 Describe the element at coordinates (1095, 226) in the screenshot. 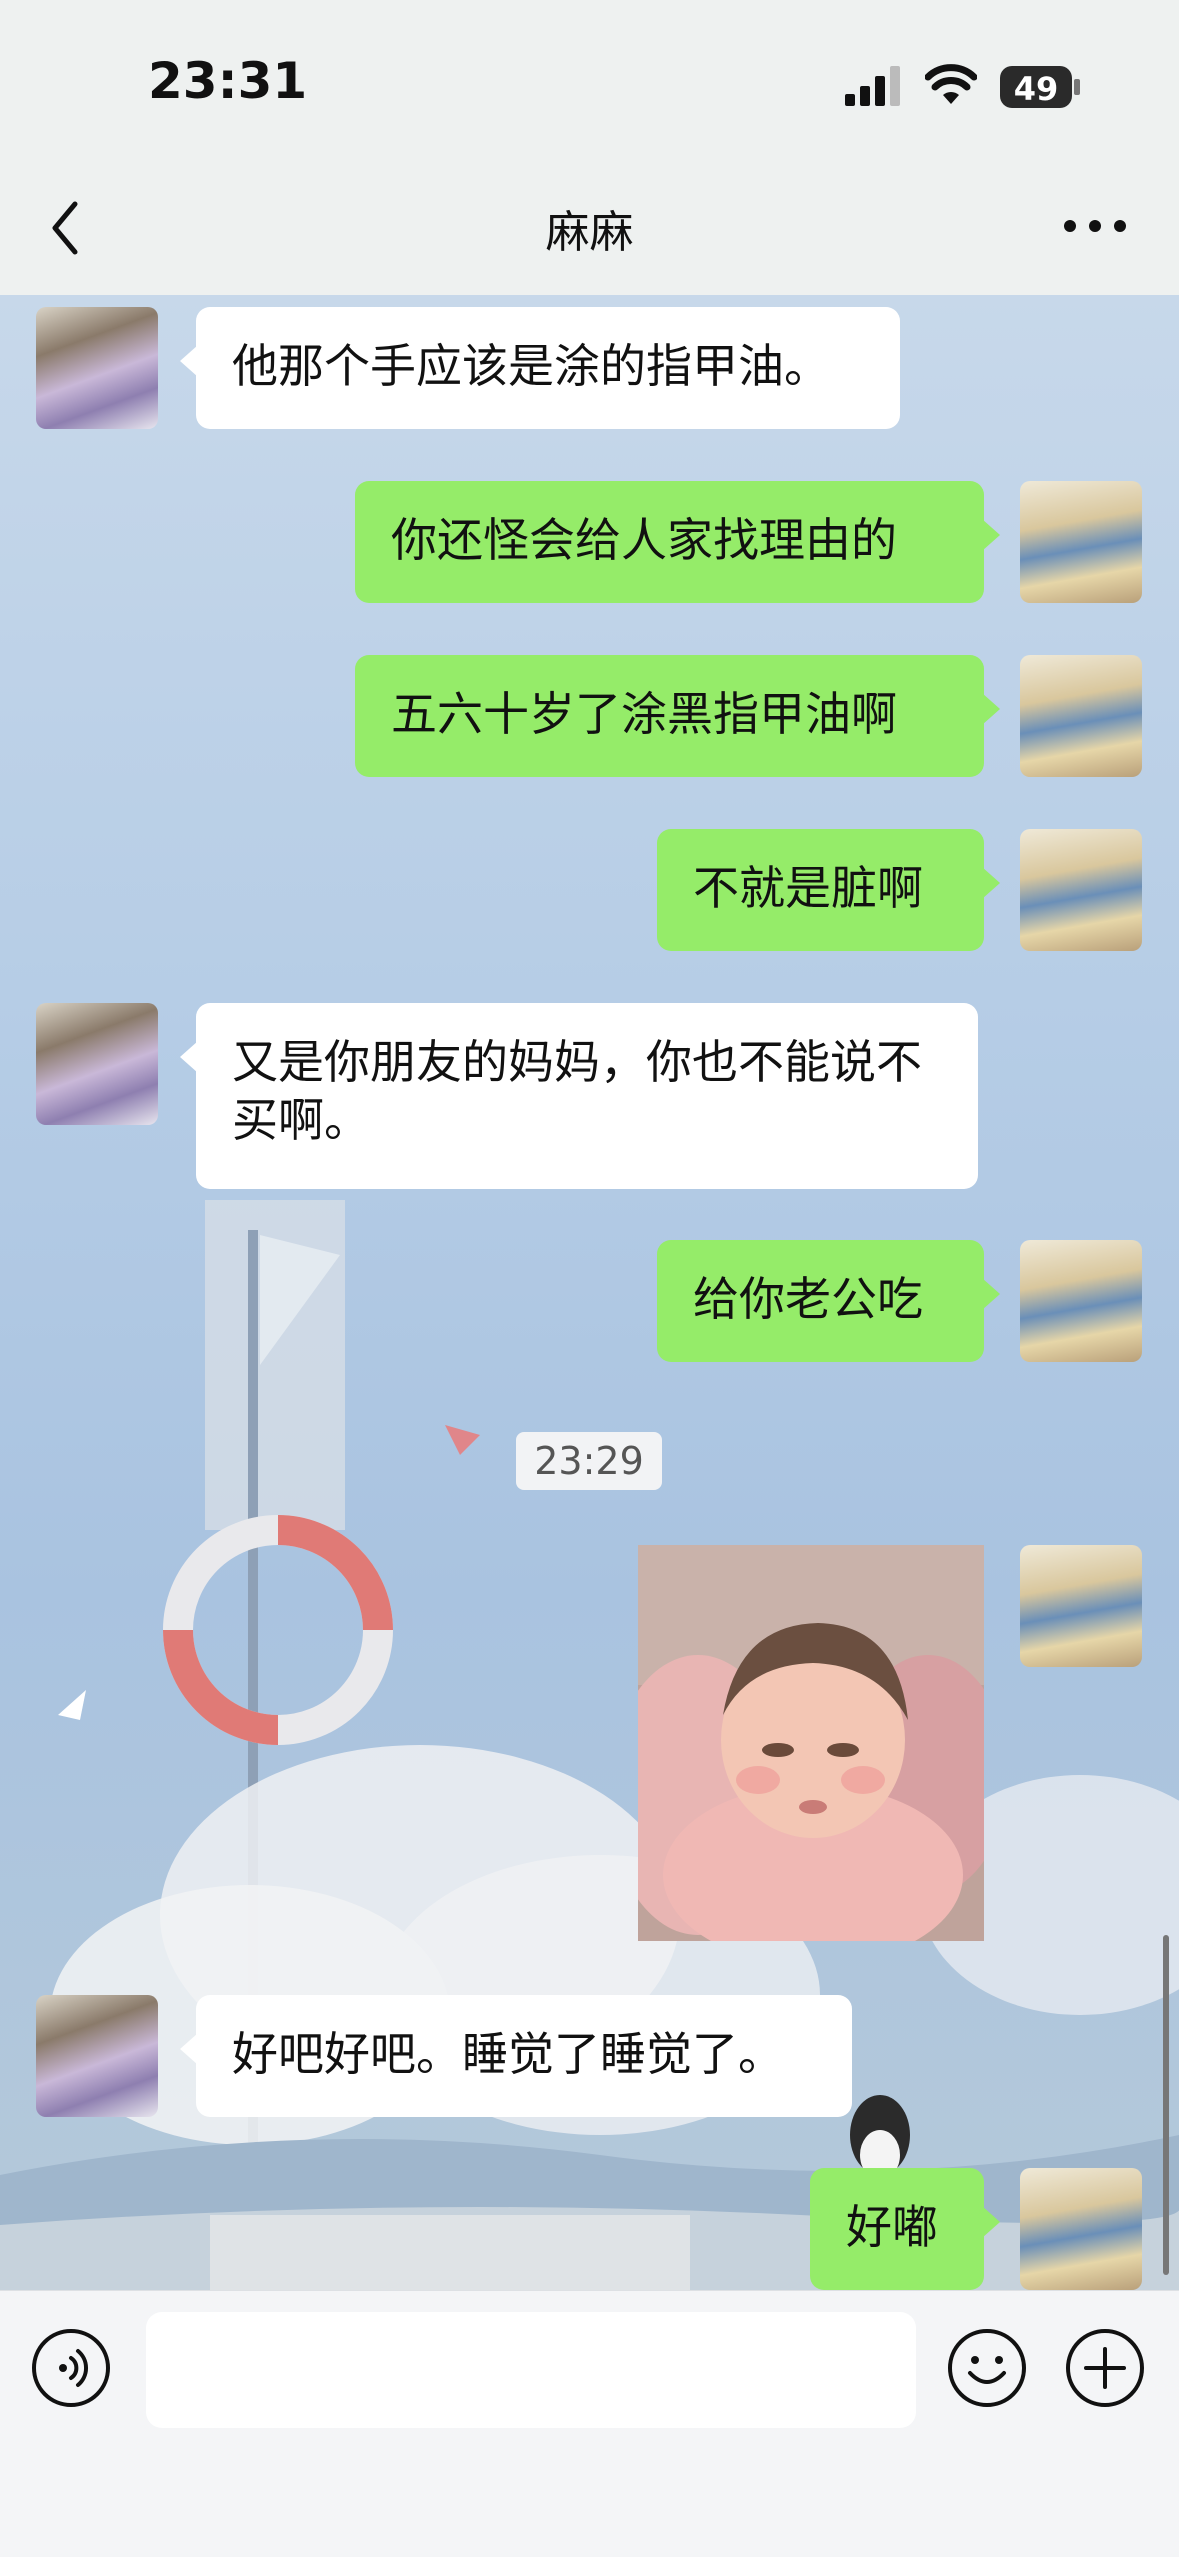

I see `more-dots-icon` at that location.